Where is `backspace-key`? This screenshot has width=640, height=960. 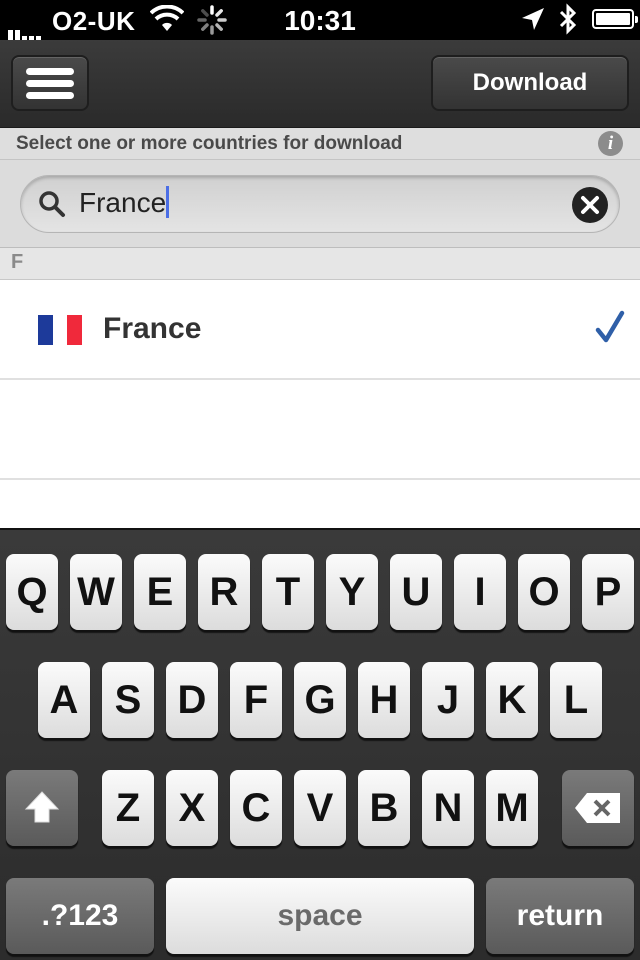 backspace-key is located at coordinates (598, 808).